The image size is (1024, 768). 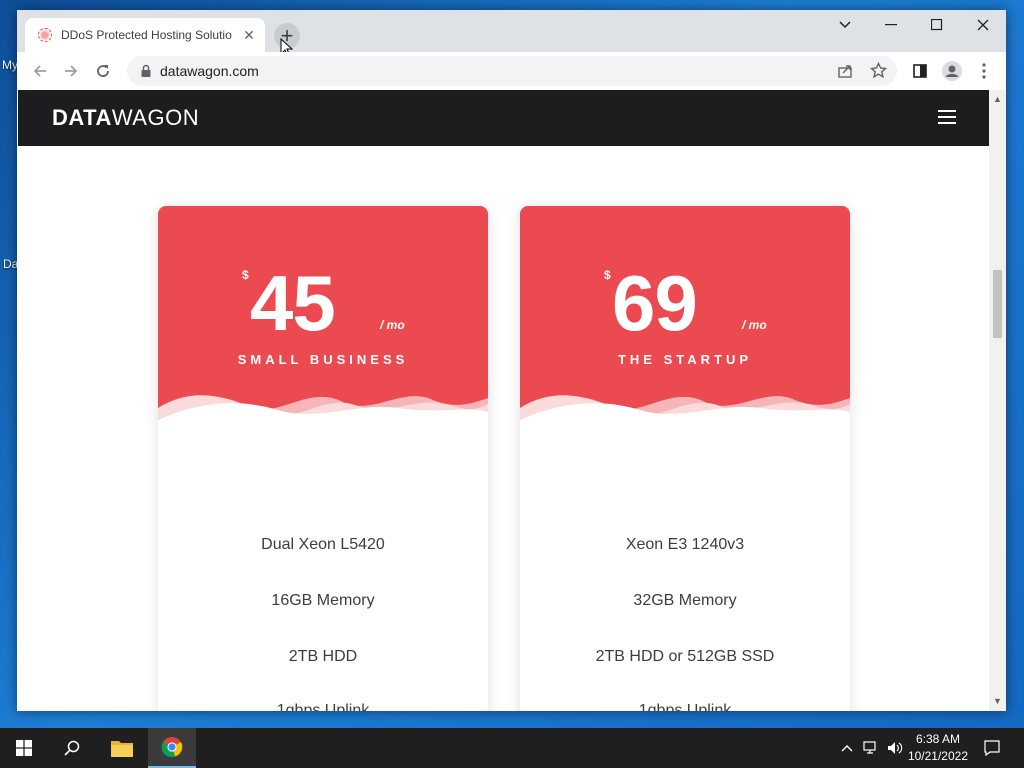 What do you see at coordinates (10, 65) in the screenshot?
I see `desktop-icon-label: My` at bounding box center [10, 65].